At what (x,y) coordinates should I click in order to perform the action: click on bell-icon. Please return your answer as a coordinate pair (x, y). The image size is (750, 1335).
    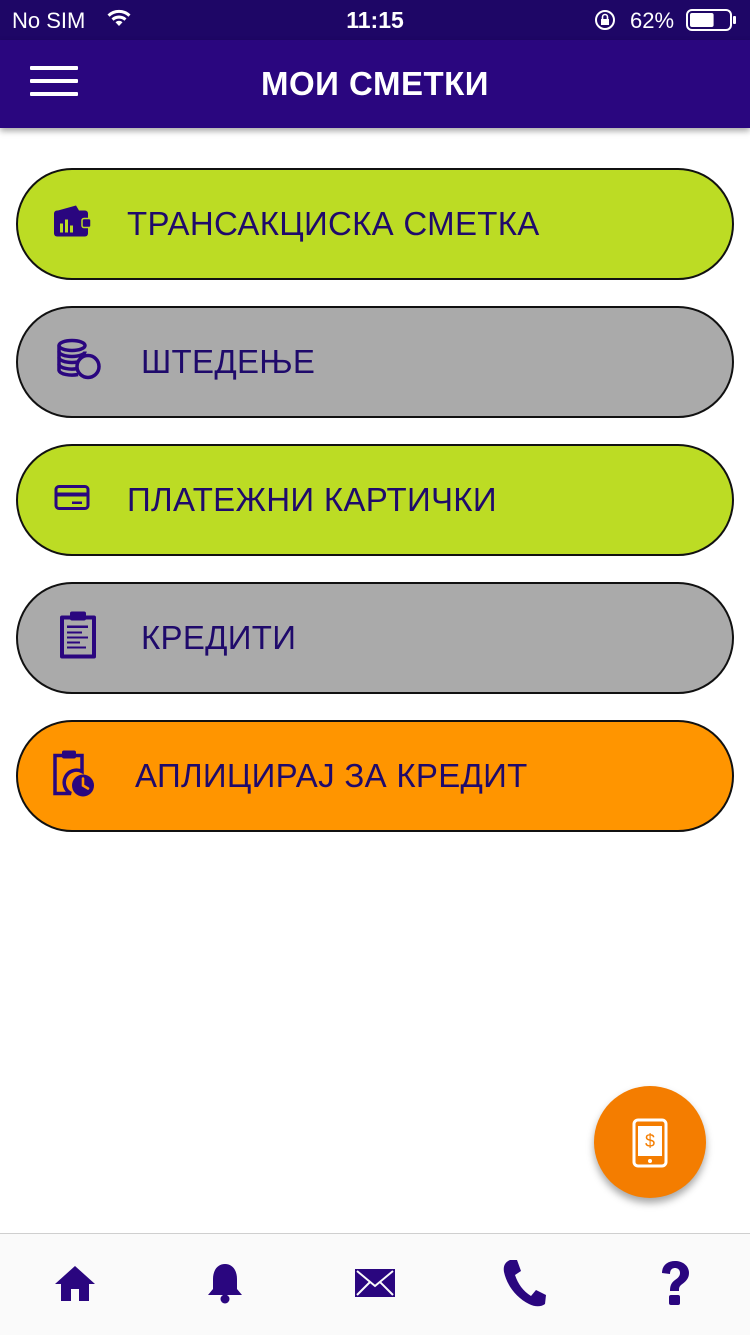
    Looking at the image, I should click on (225, 1284).